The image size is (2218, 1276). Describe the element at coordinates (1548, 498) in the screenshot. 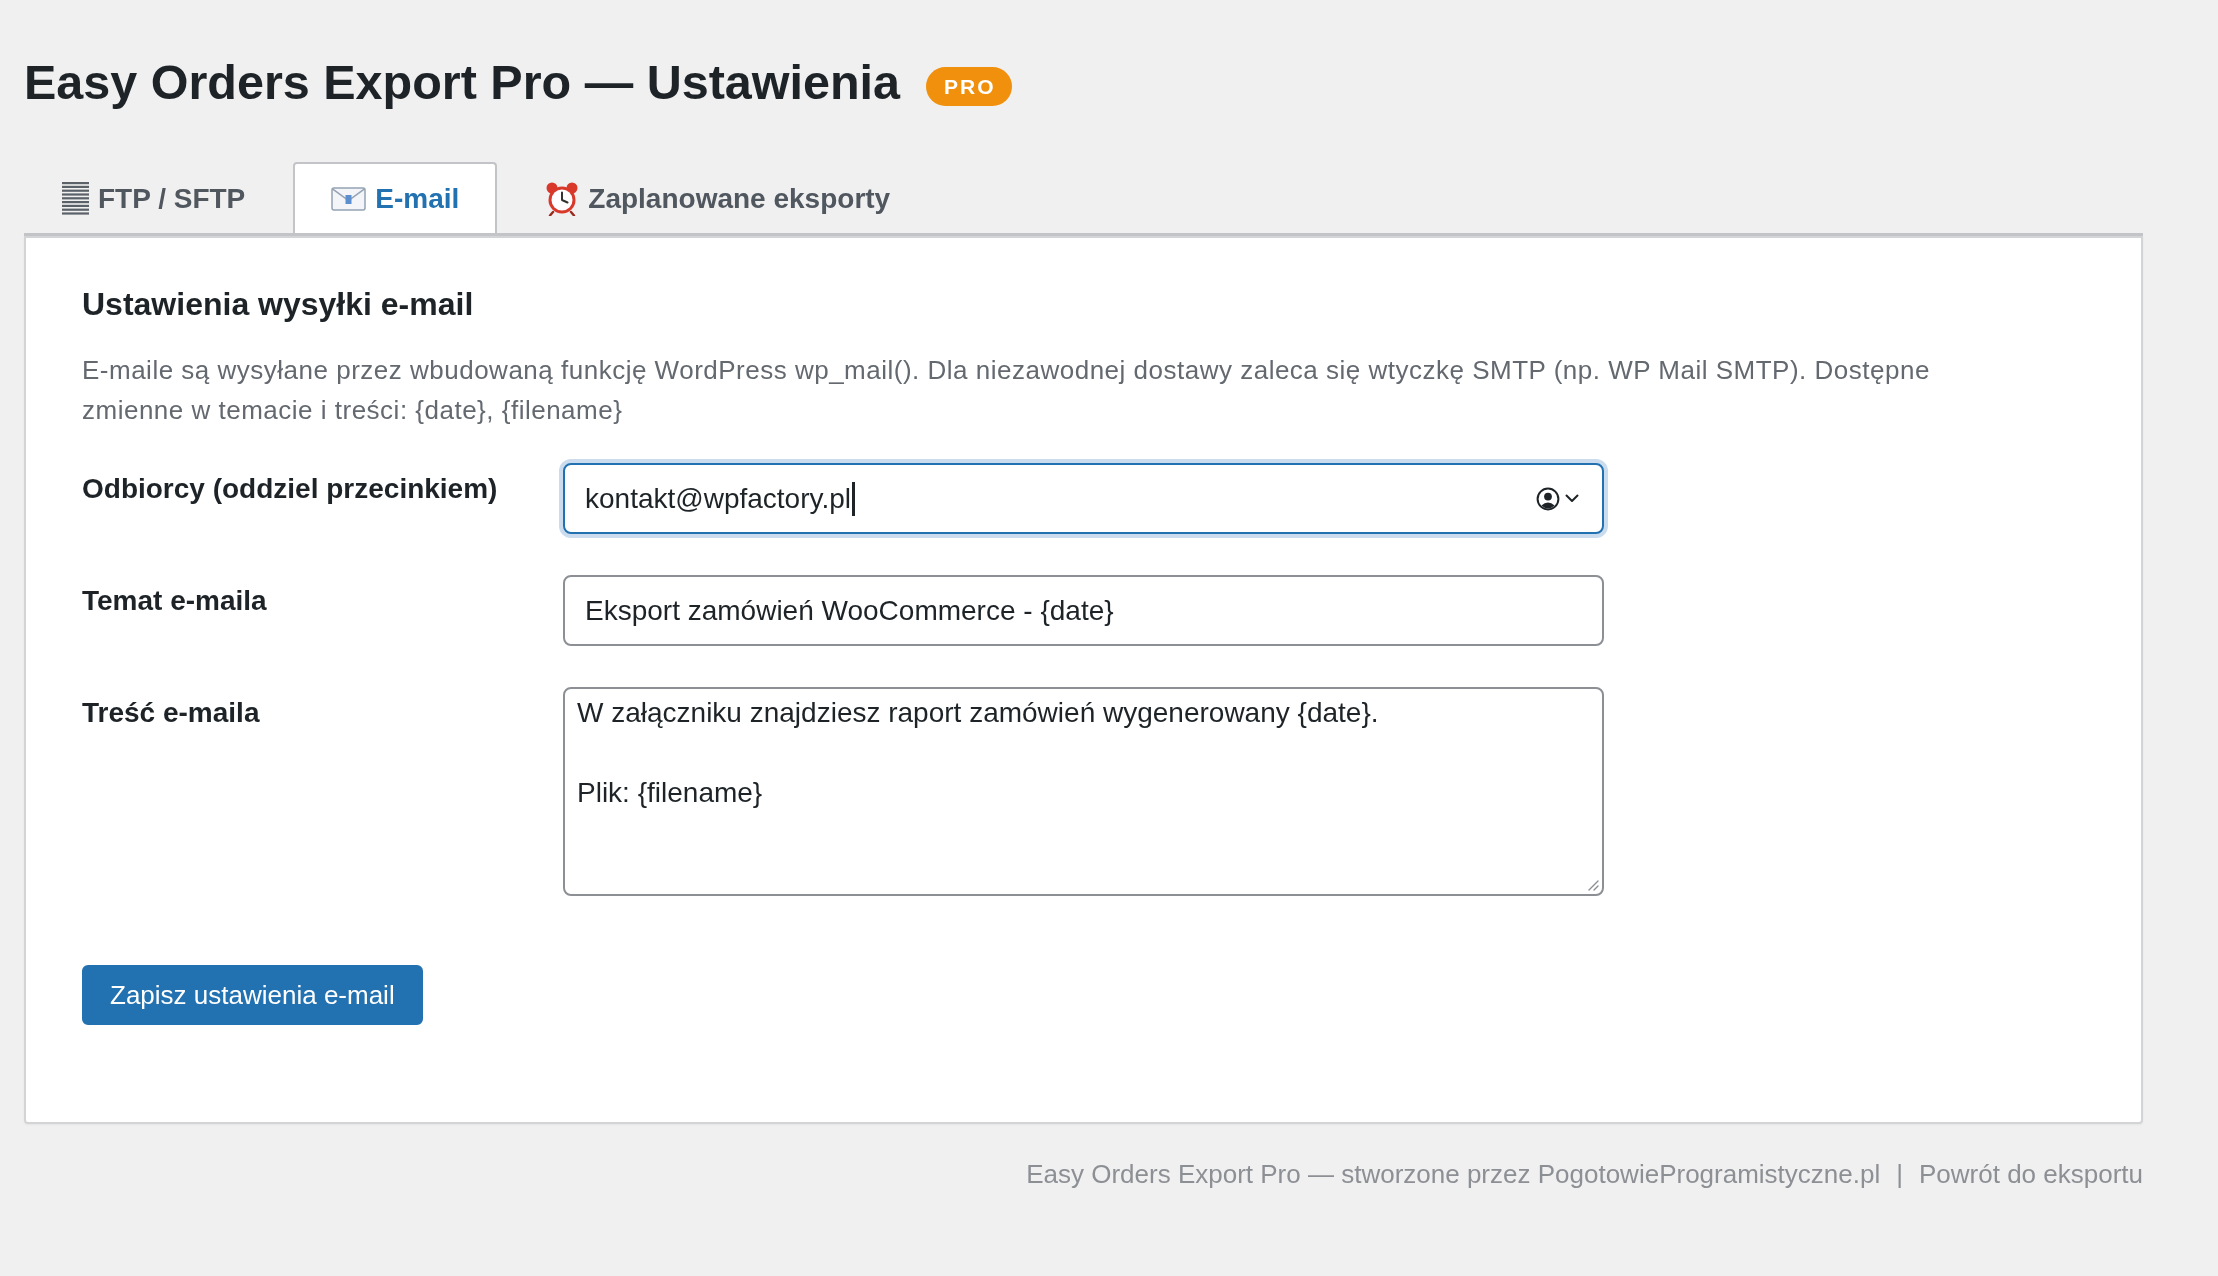

I see `person-circle-icon` at that location.